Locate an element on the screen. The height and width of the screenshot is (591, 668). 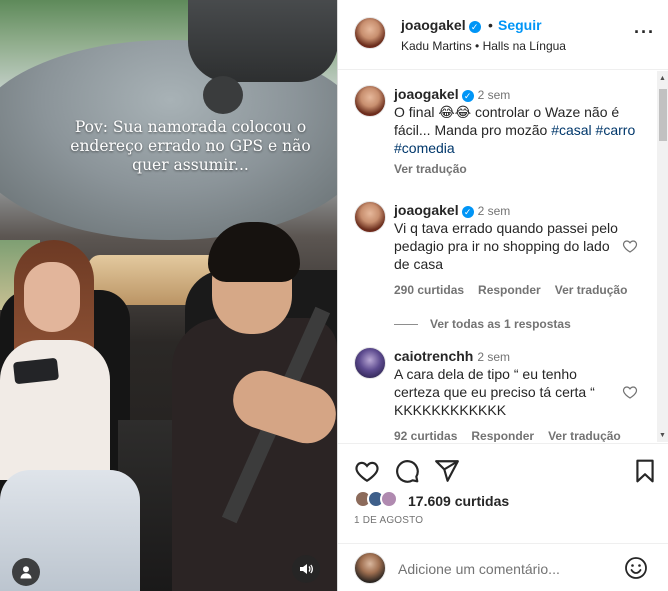
follow-button: Seguir is located at coordinates (520, 25).